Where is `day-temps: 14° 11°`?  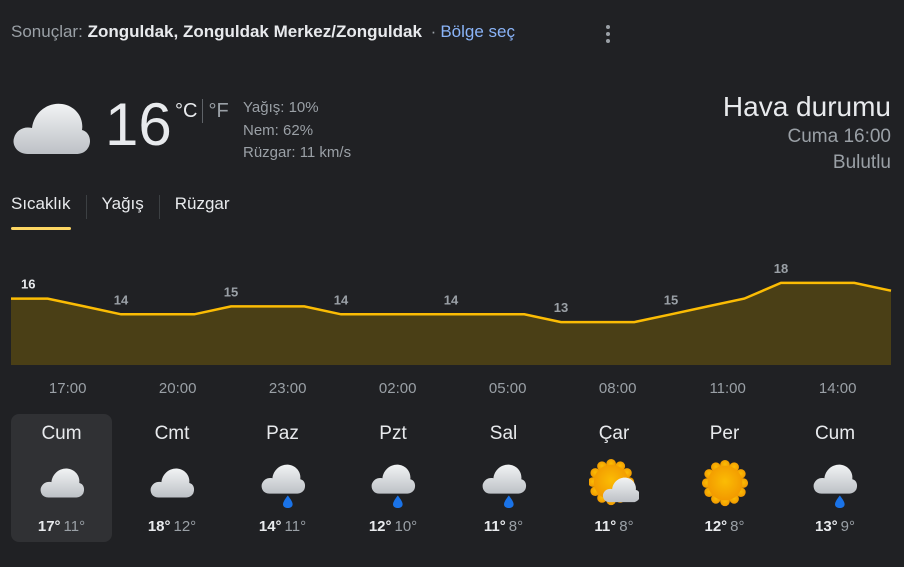 day-temps: 14° 11° is located at coordinates (282, 526).